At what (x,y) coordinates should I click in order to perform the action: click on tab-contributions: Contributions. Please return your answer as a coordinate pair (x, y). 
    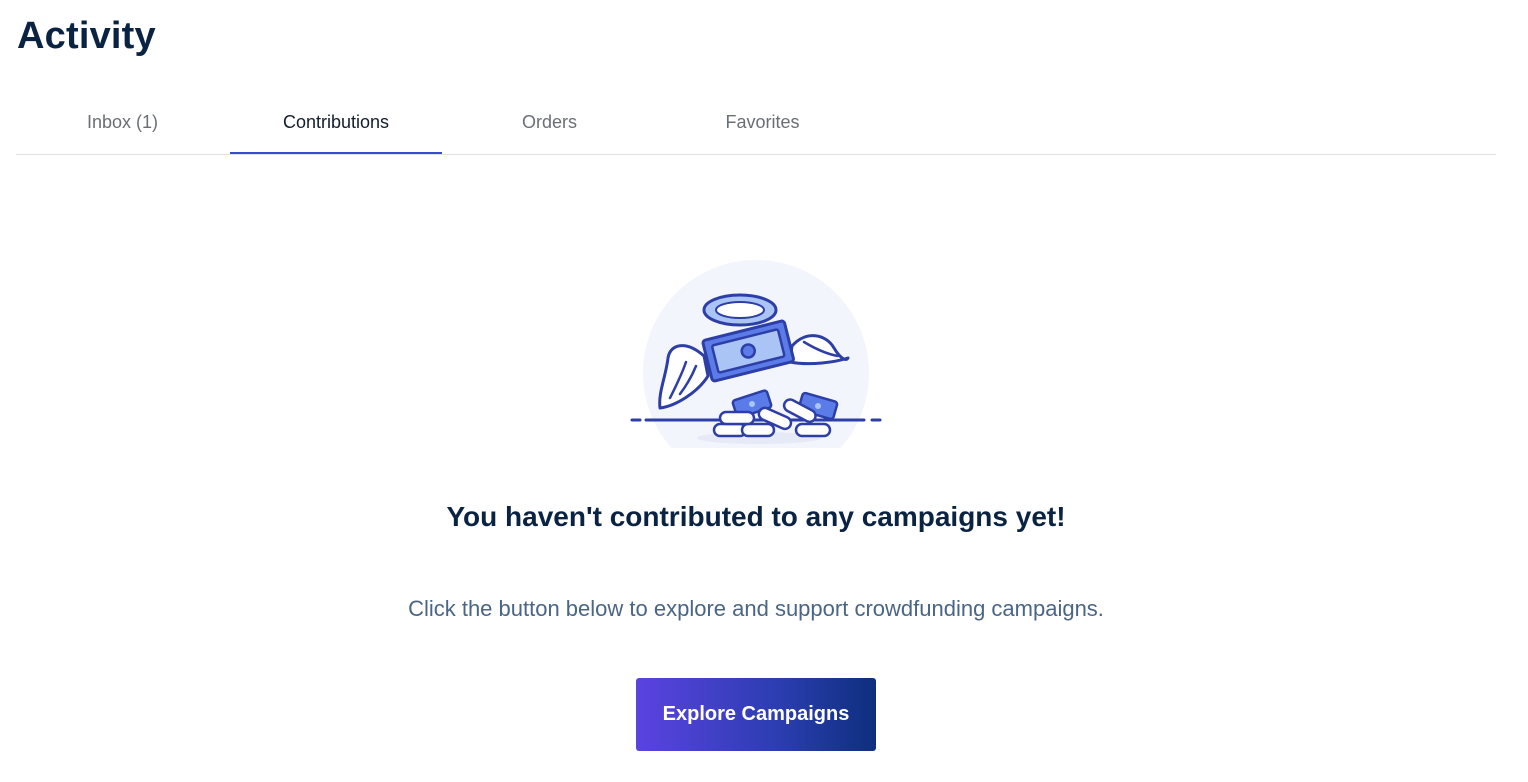
    Looking at the image, I should click on (336, 126).